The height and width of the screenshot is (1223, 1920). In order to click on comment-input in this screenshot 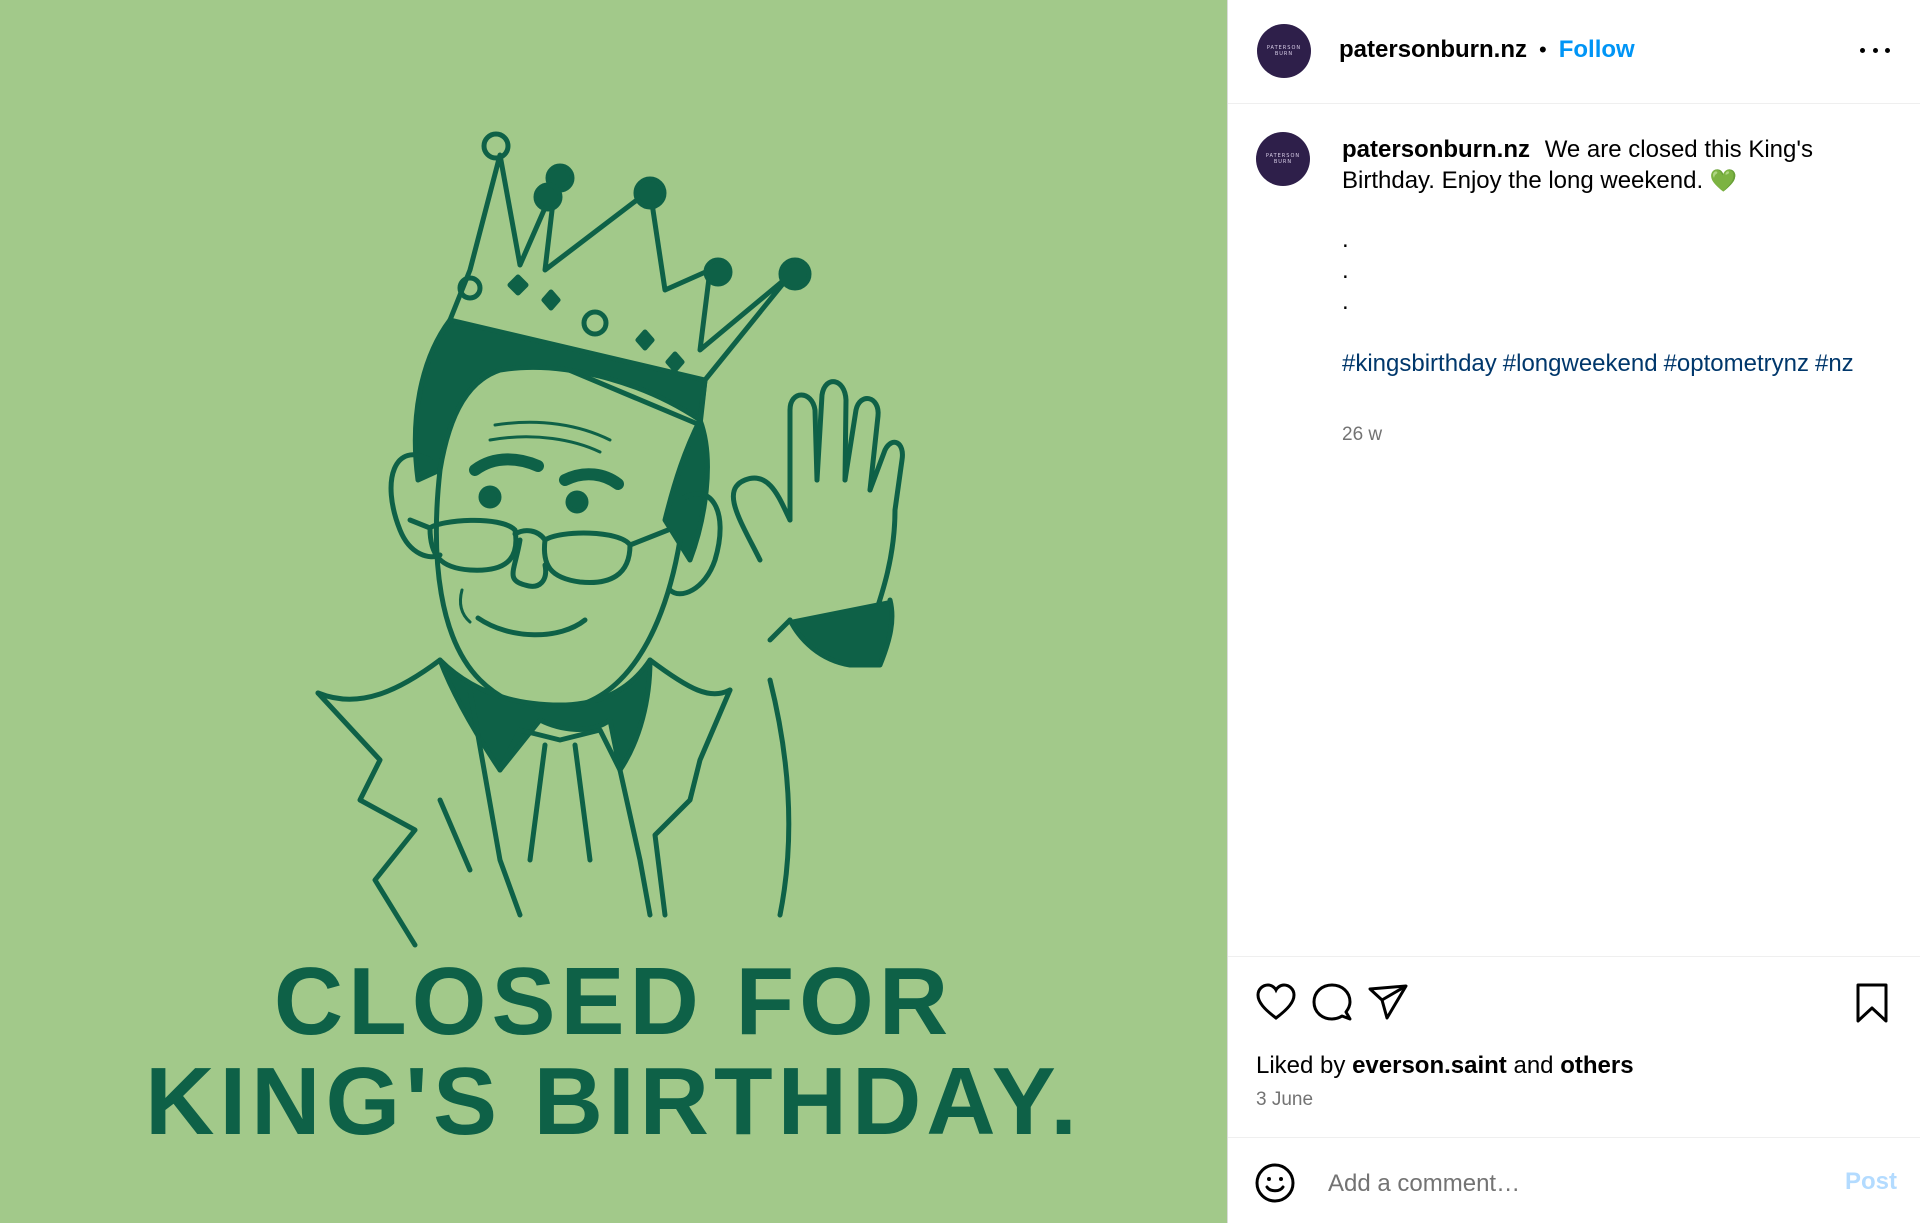, I will do `click(1568, 1184)`.